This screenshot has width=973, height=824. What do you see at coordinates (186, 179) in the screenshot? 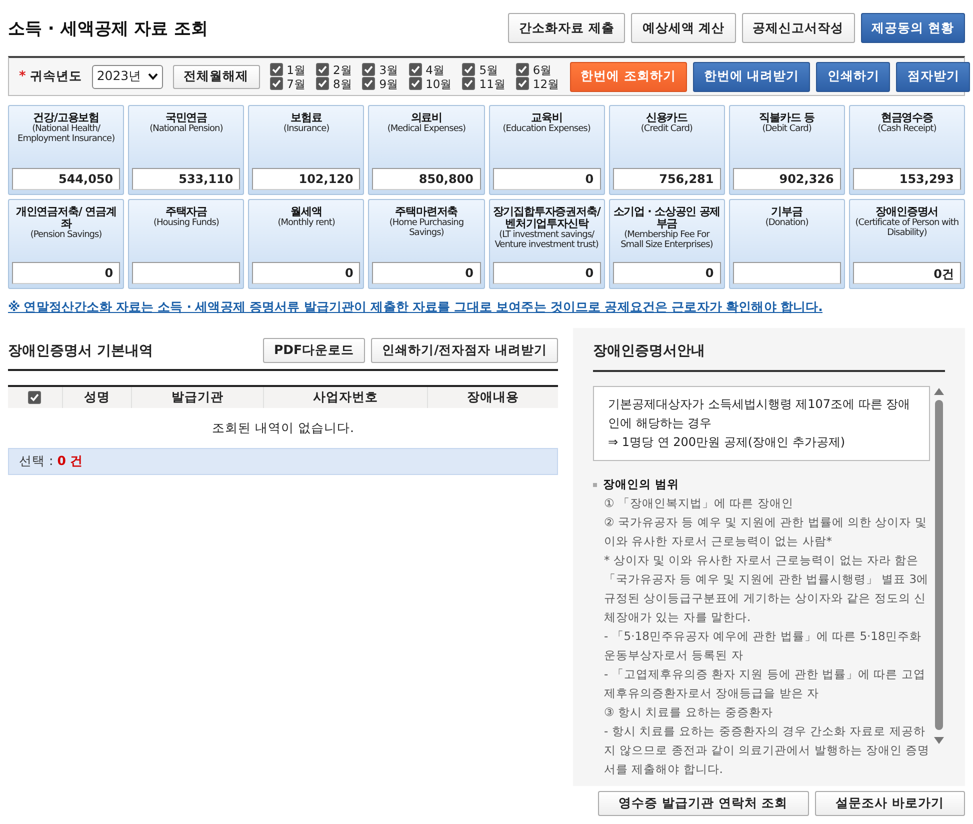
I see `amount-field: 533,110` at bounding box center [186, 179].